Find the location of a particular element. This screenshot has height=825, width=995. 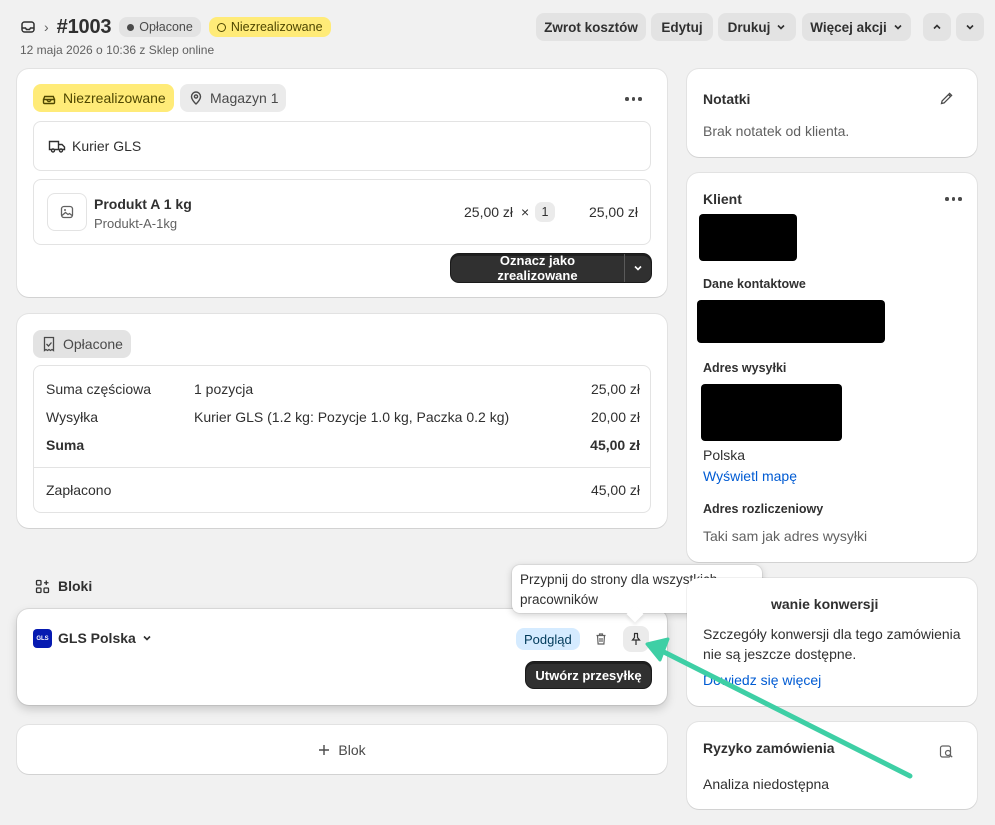

blocks-grid-icon is located at coordinates (42, 586).